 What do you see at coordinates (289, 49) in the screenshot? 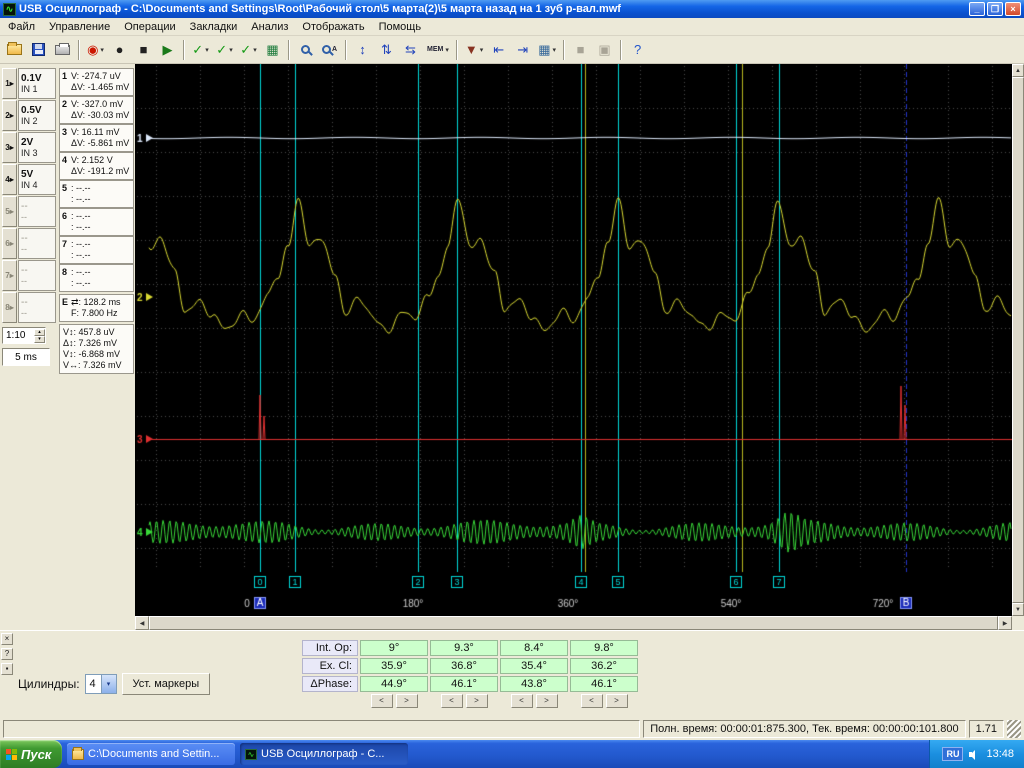
I see `toolbar-separator` at bounding box center [289, 49].